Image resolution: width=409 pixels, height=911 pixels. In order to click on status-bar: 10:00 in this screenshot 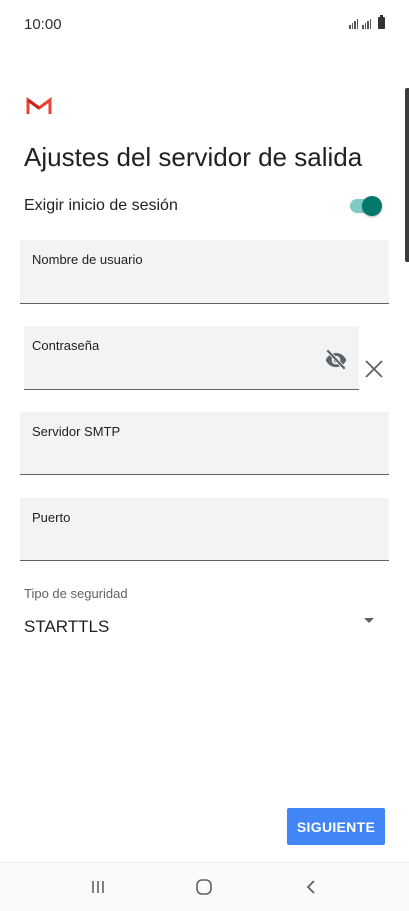, I will do `click(204, 24)`.